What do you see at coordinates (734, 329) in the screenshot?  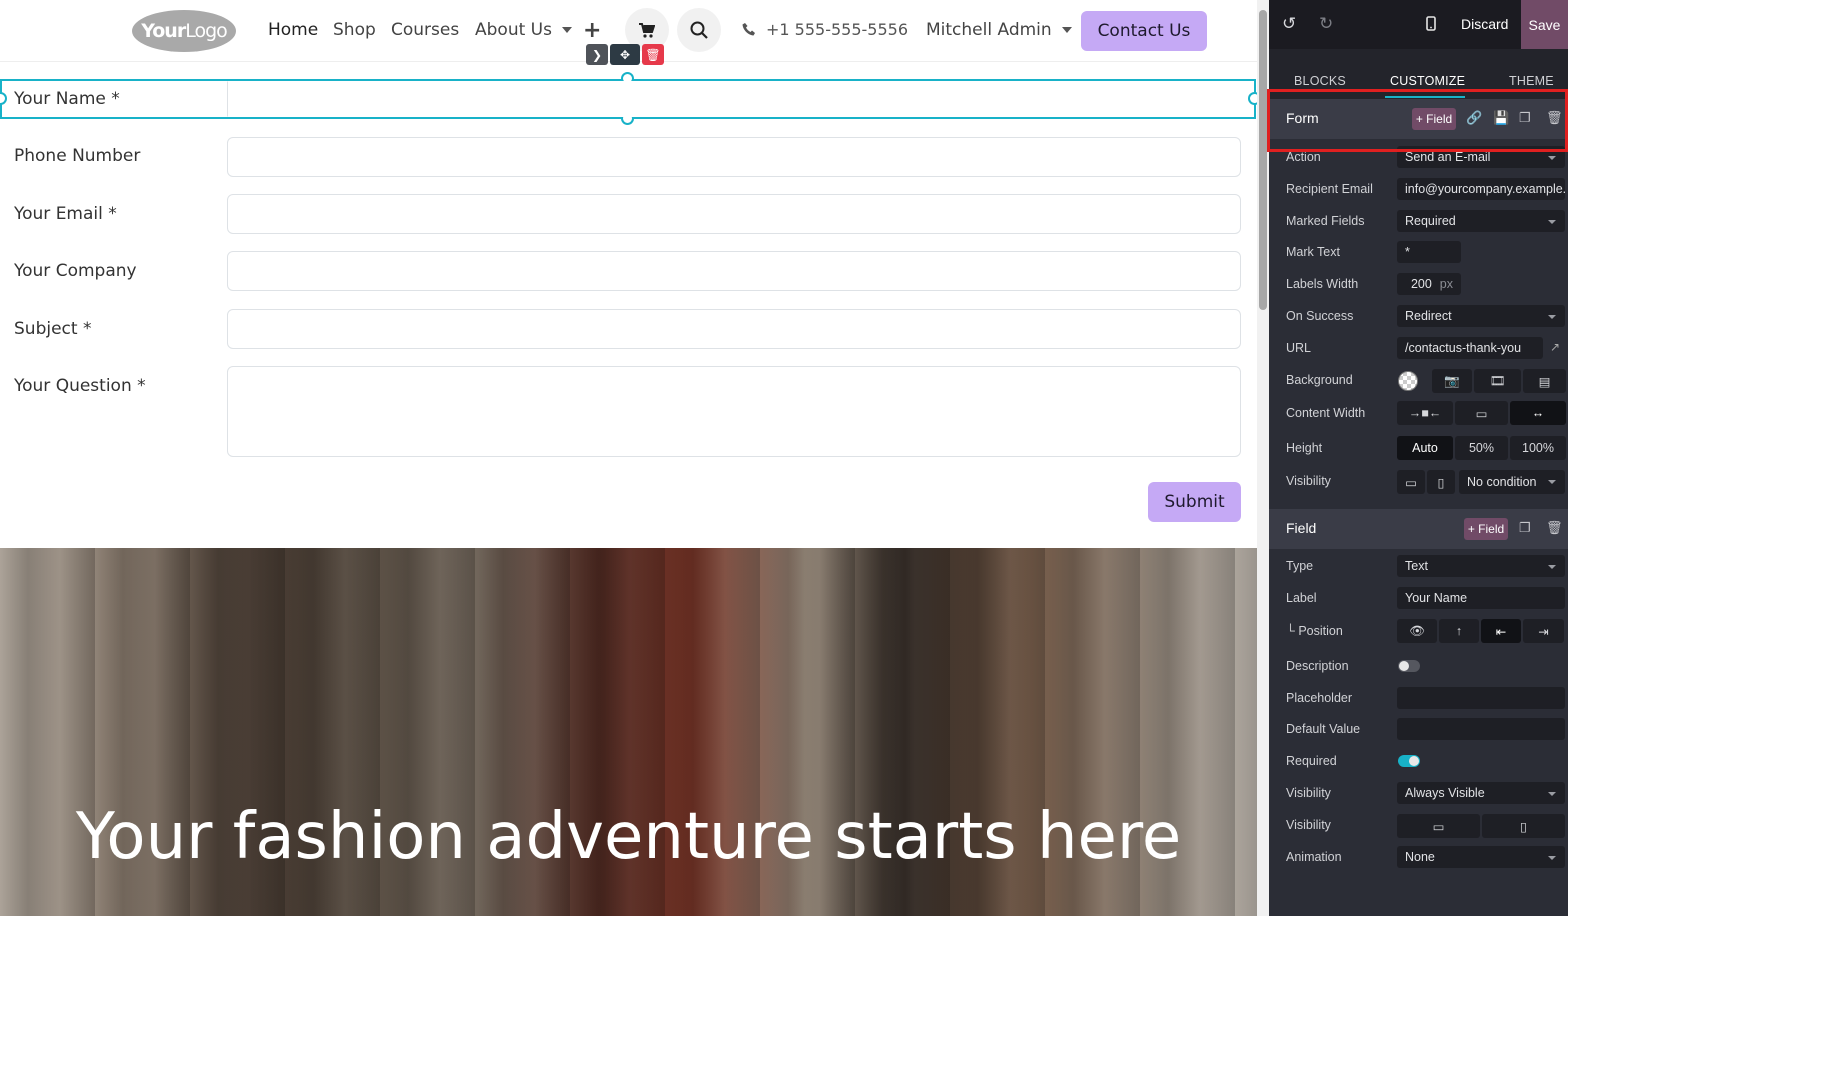 I see `subject-input` at bounding box center [734, 329].